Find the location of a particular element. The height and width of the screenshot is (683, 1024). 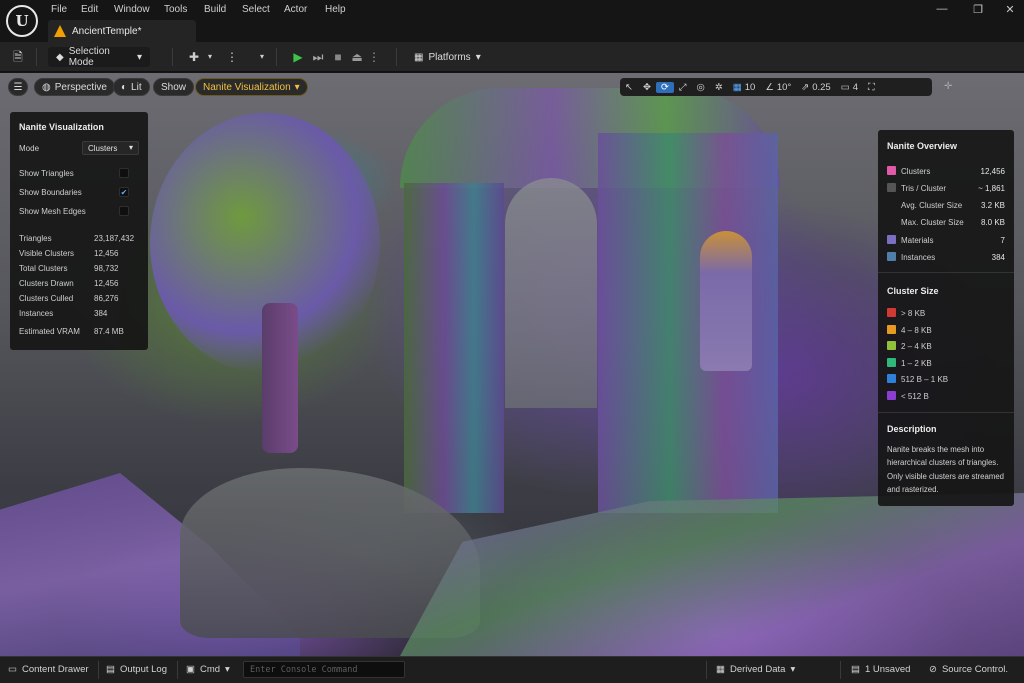

globe-icon: ◍ is located at coordinates (46, 87).